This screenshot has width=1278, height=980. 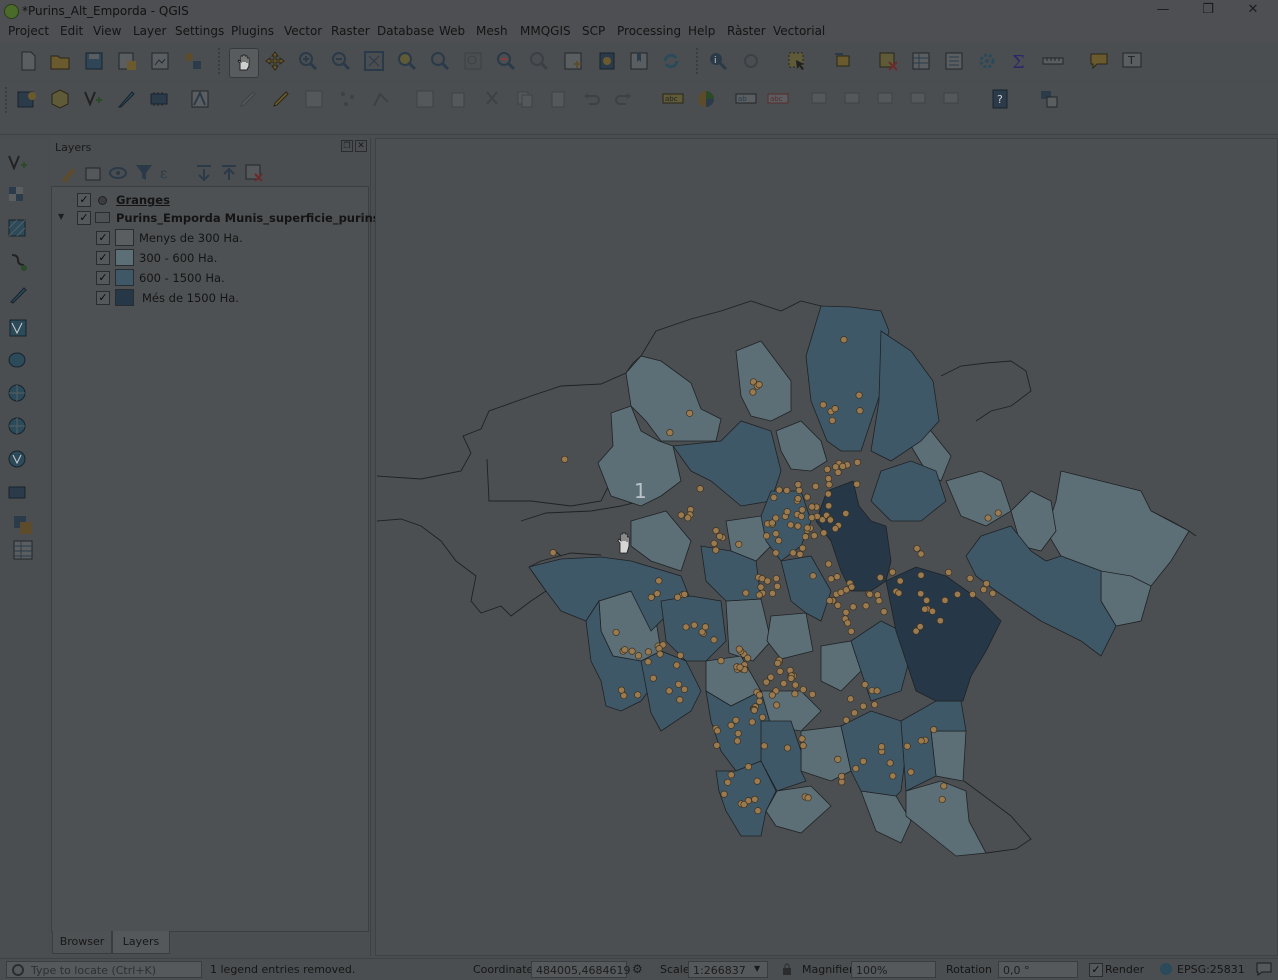 What do you see at coordinates (350, 31) in the screenshot?
I see `menu-raster: Raster` at bounding box center [350, 31].